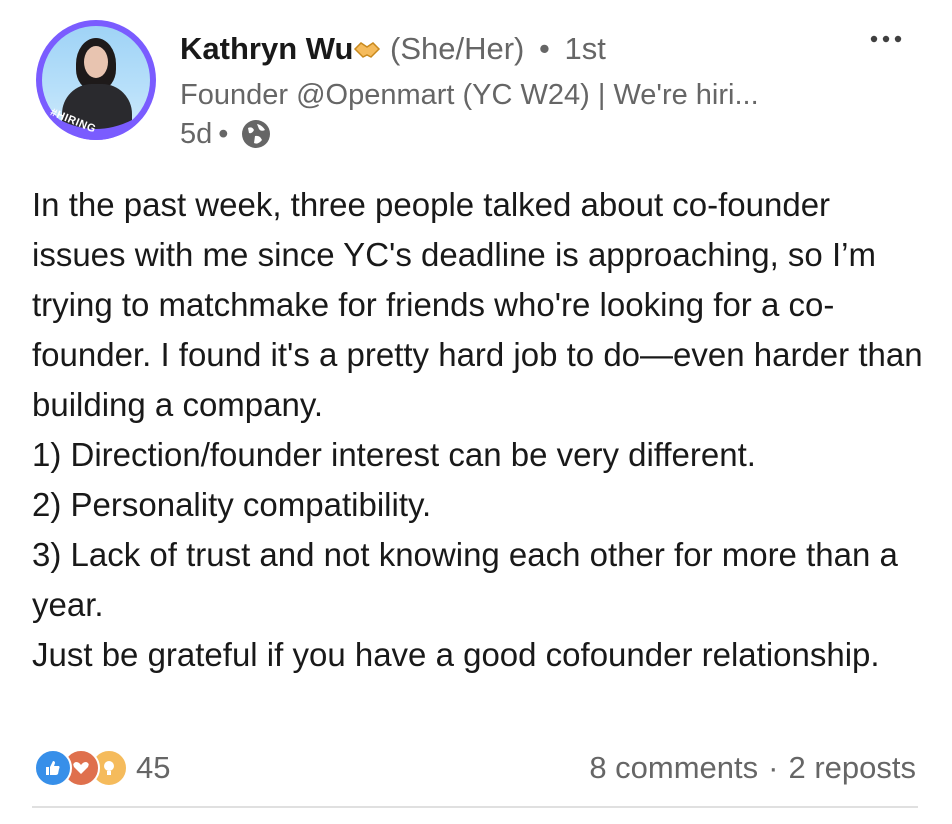 The image size is (952, 824). I want to click on reaction-count: 45, so click(153, 767).